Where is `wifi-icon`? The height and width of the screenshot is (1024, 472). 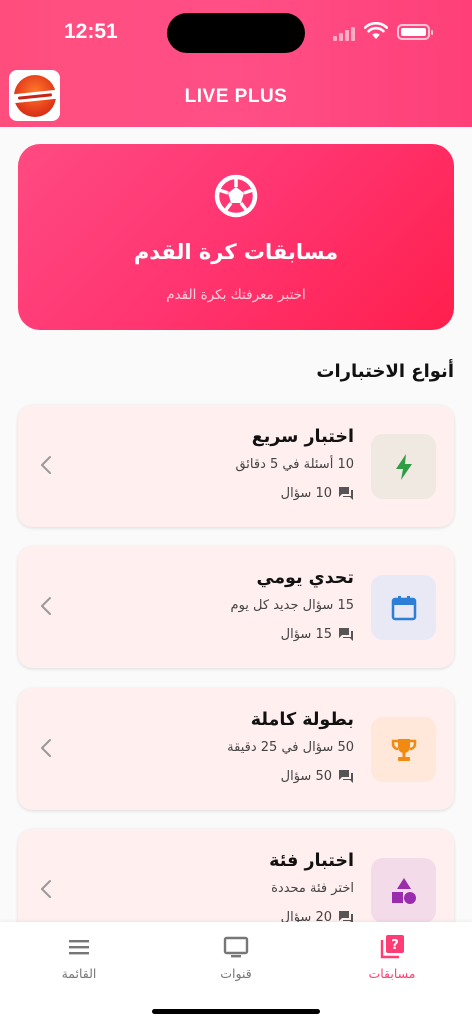 wifi-icon is located at coordinates (376, 30).